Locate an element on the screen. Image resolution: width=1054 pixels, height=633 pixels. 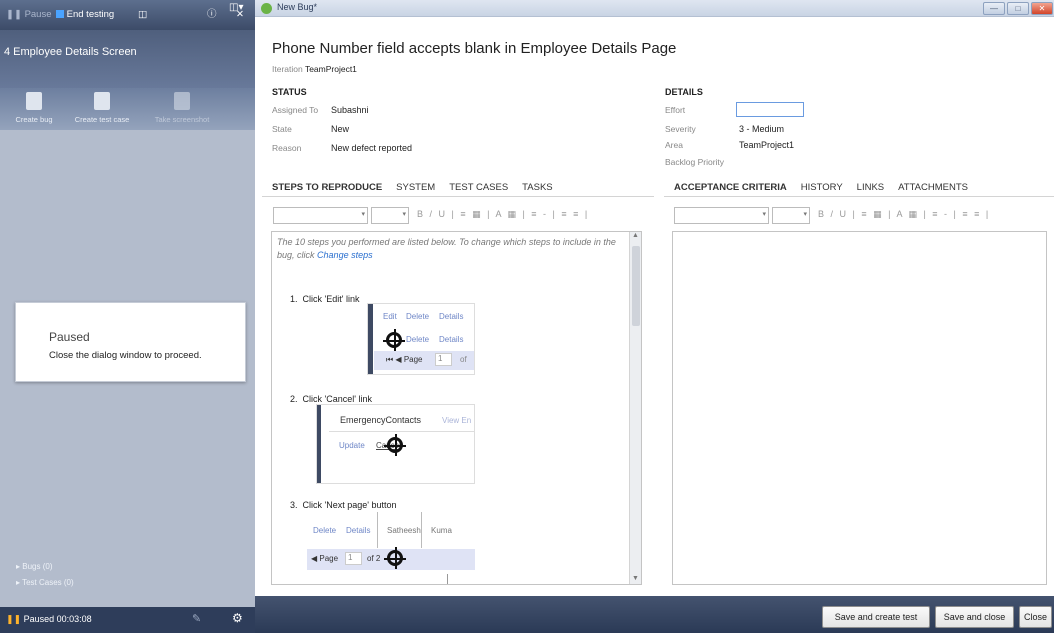
criteria-font-family-select: ▾ is located at coordinates (721, 215).